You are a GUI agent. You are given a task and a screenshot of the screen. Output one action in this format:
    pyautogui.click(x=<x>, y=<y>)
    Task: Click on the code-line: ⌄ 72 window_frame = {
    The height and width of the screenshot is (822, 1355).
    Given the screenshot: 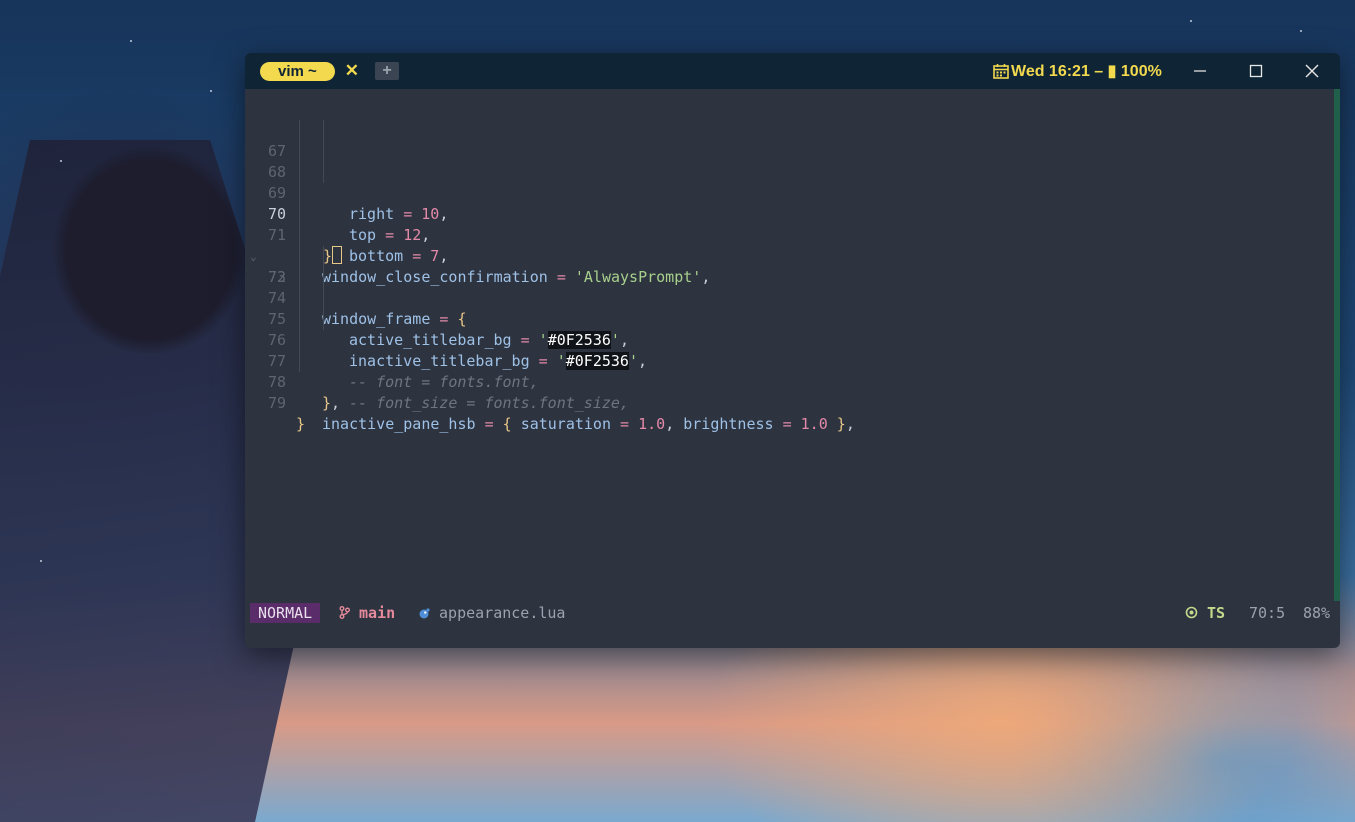 What is the action you would take?
    pyautogui.click(x=790, y=276)
    